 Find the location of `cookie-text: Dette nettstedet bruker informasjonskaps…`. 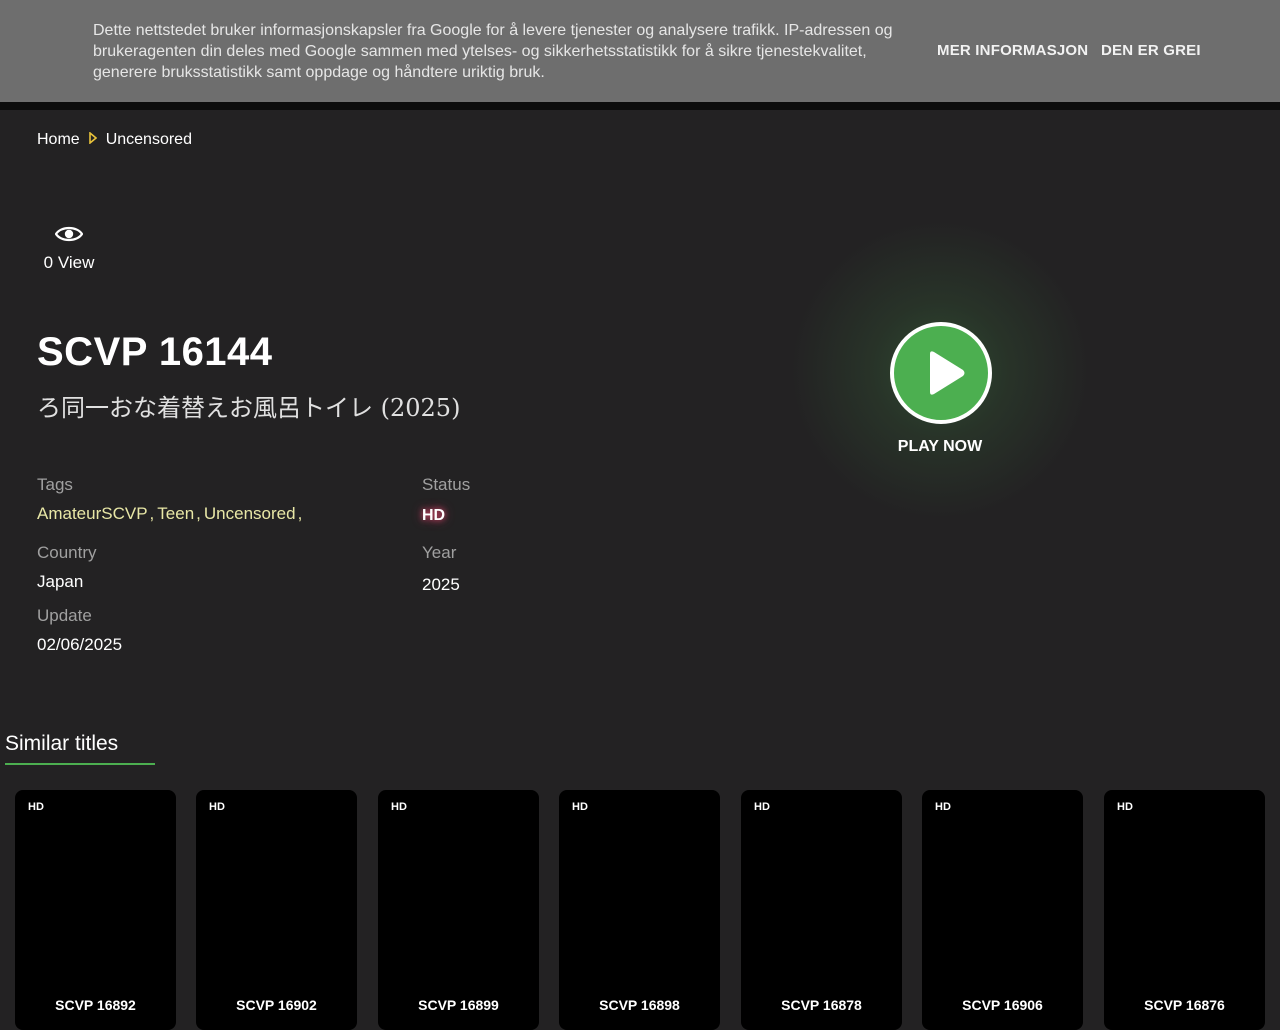

cookie-text: Dette nettstedet bruker informasjonskaps… is located at coordinates (493, 51).